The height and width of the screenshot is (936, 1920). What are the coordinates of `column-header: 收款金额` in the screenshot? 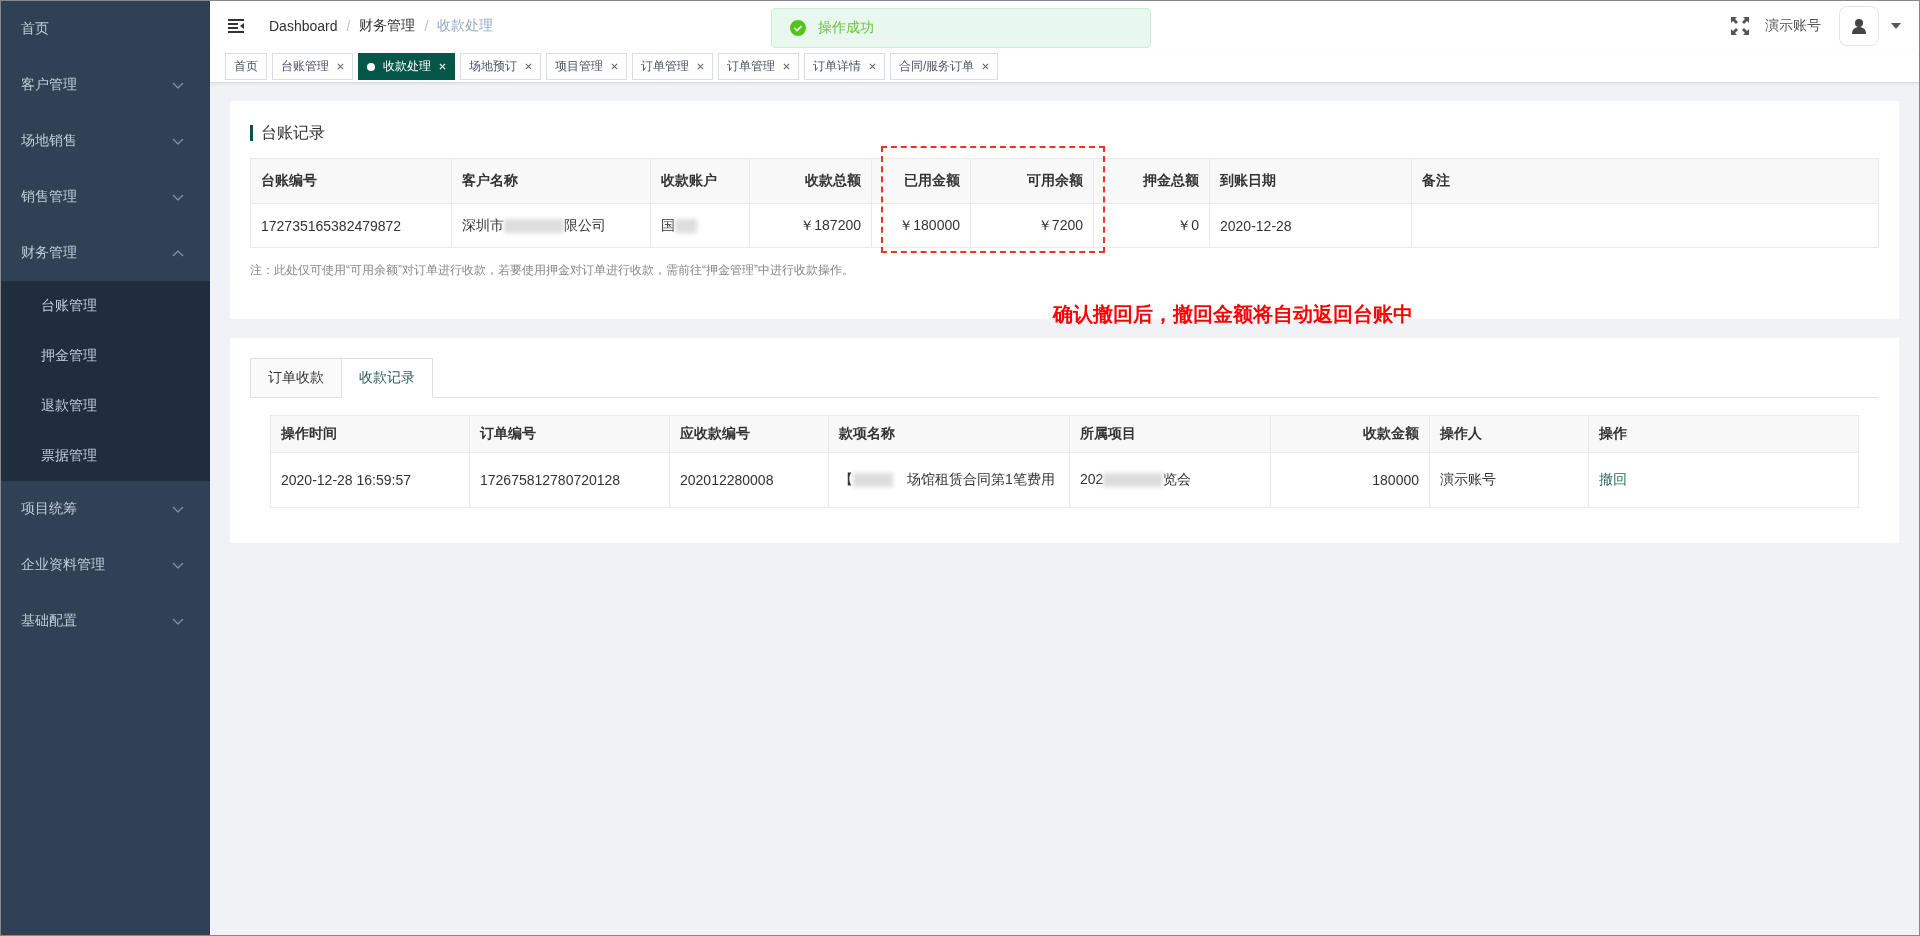 It's located at (1350, 434).